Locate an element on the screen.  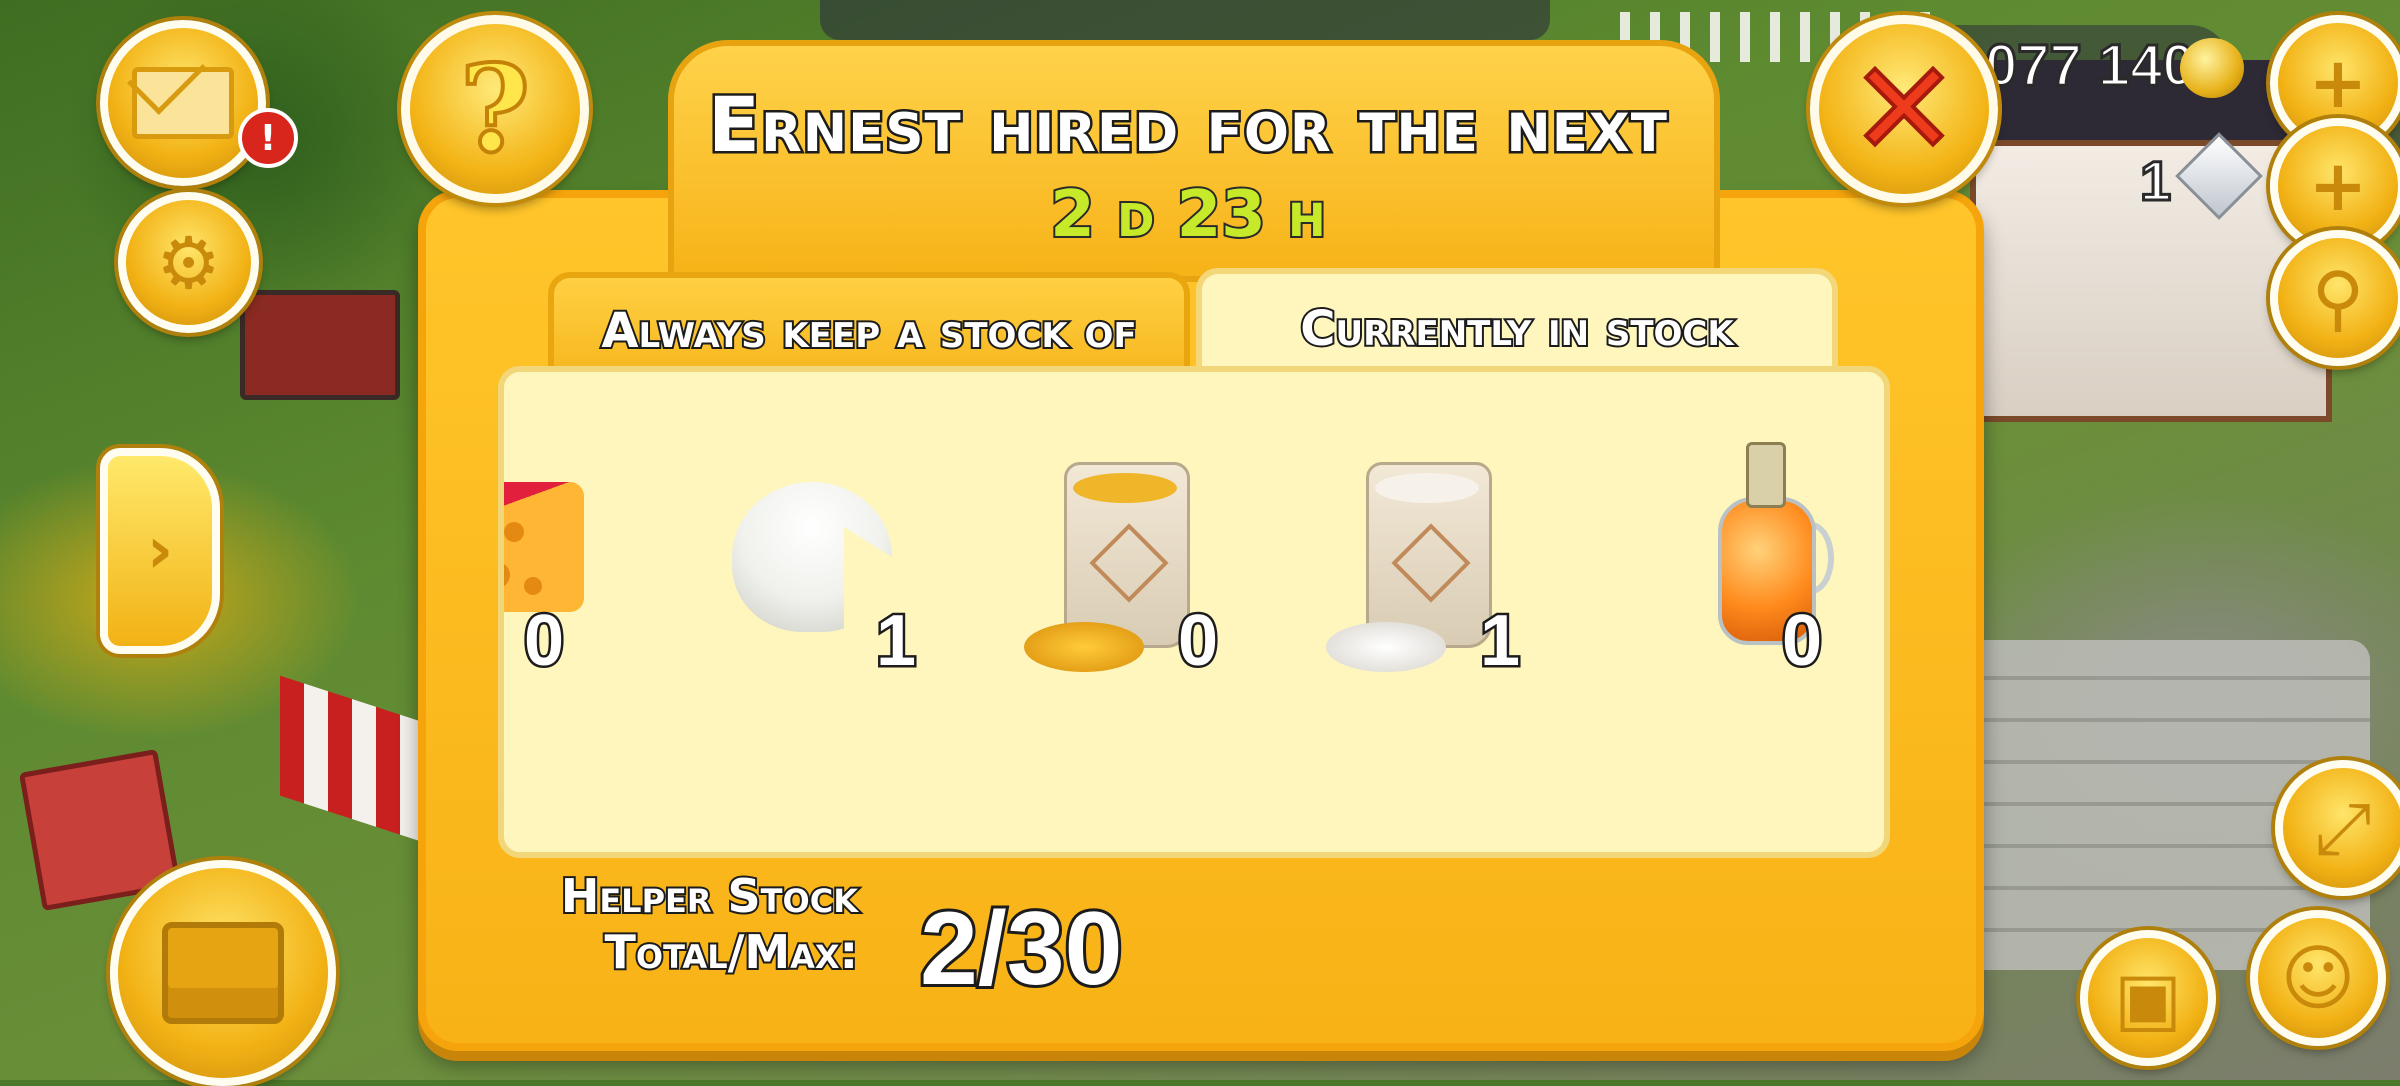
search-button: ⚲ is located at coordinates (2335, 298).